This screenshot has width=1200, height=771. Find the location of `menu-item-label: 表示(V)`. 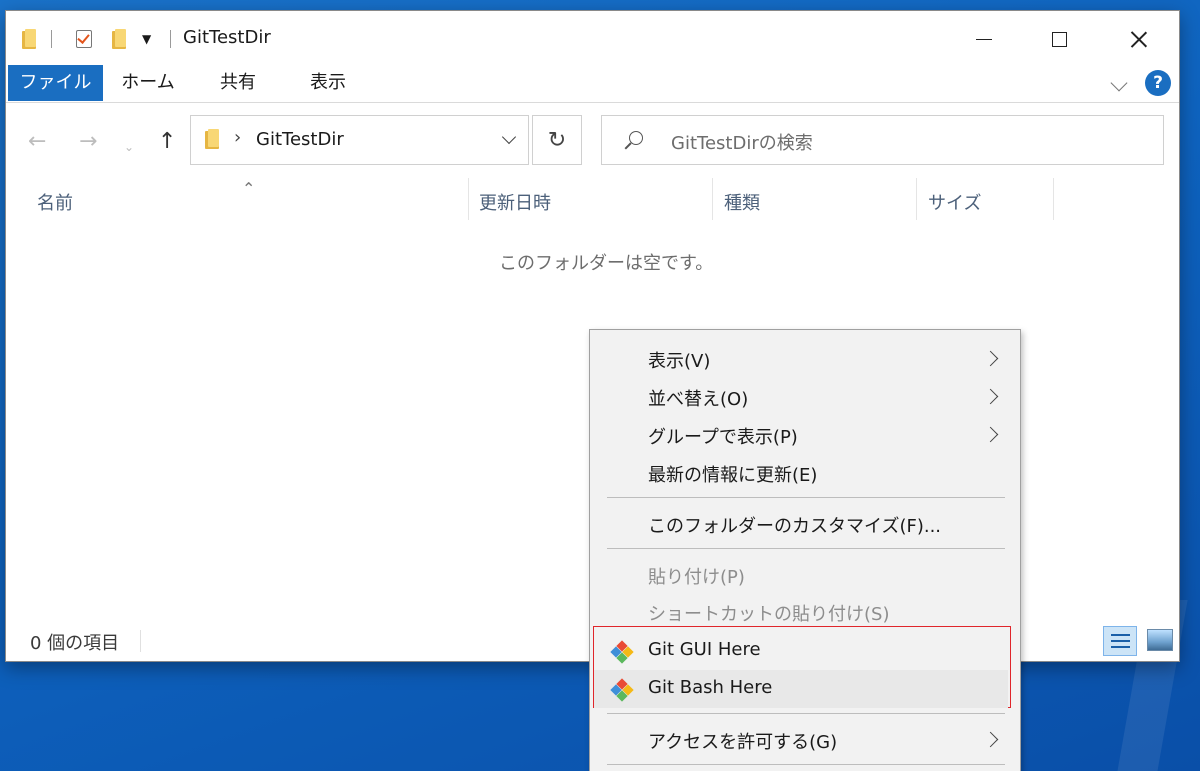

menu-item-label: 表示(V) is located at coordinates (679, 361).